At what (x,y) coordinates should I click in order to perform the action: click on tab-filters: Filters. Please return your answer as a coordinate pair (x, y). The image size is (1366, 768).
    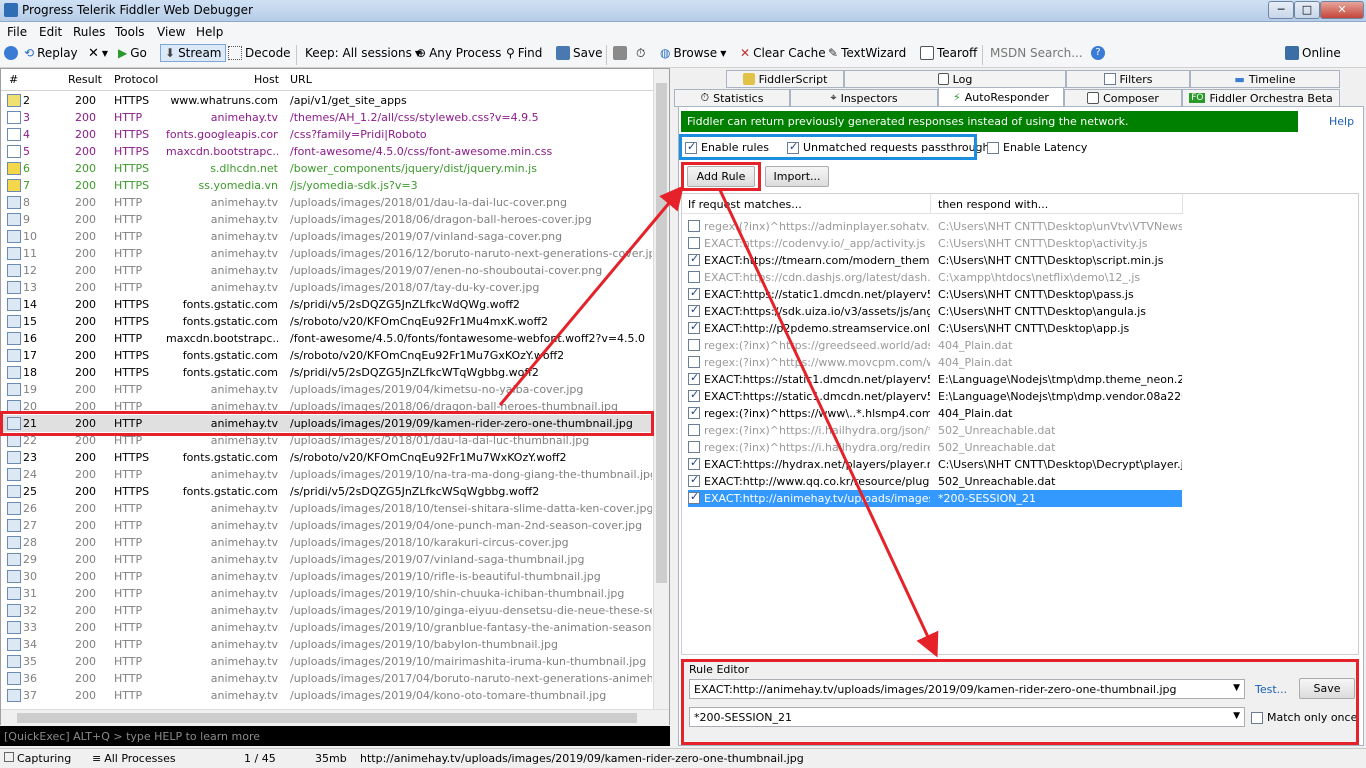
    Looking at the image, I should click on (1128, 79).